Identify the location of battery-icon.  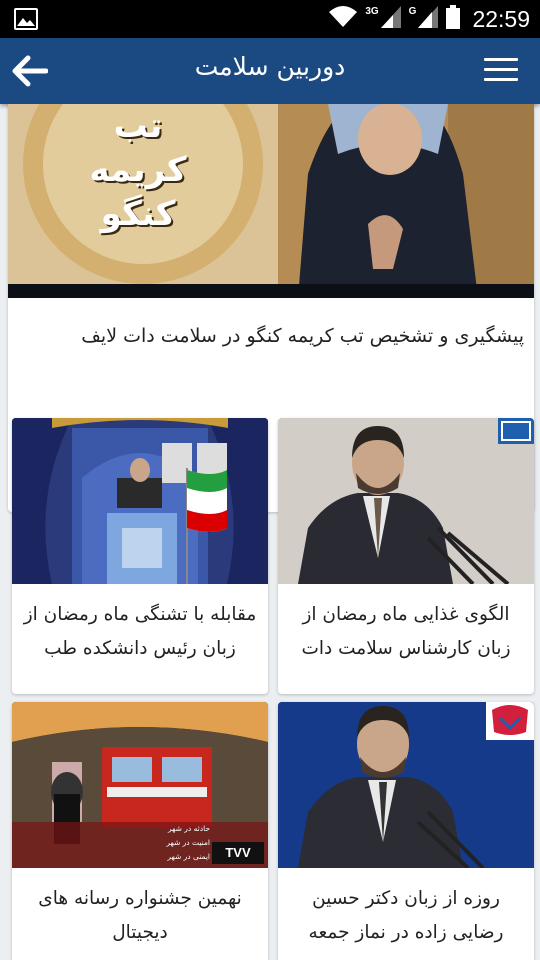
(453, 19).